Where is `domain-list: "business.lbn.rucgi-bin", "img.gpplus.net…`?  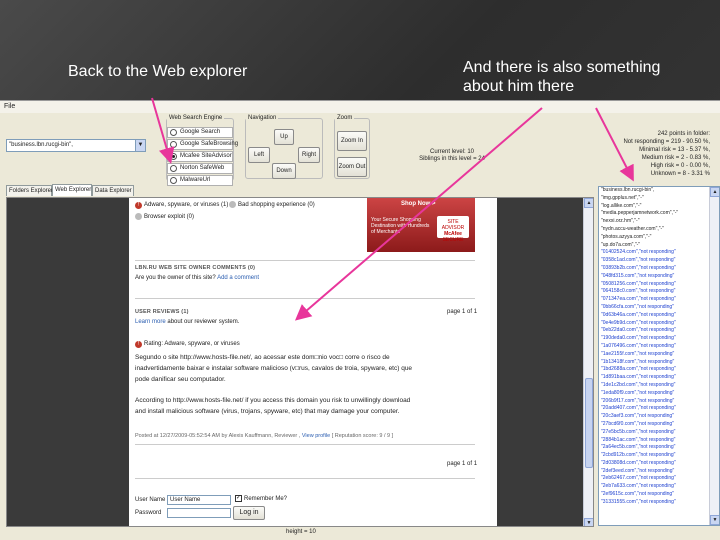
domain-list: "business.lbn.rucgi-bin", "img.gpplus.net… is located at coordinates (659, 356).